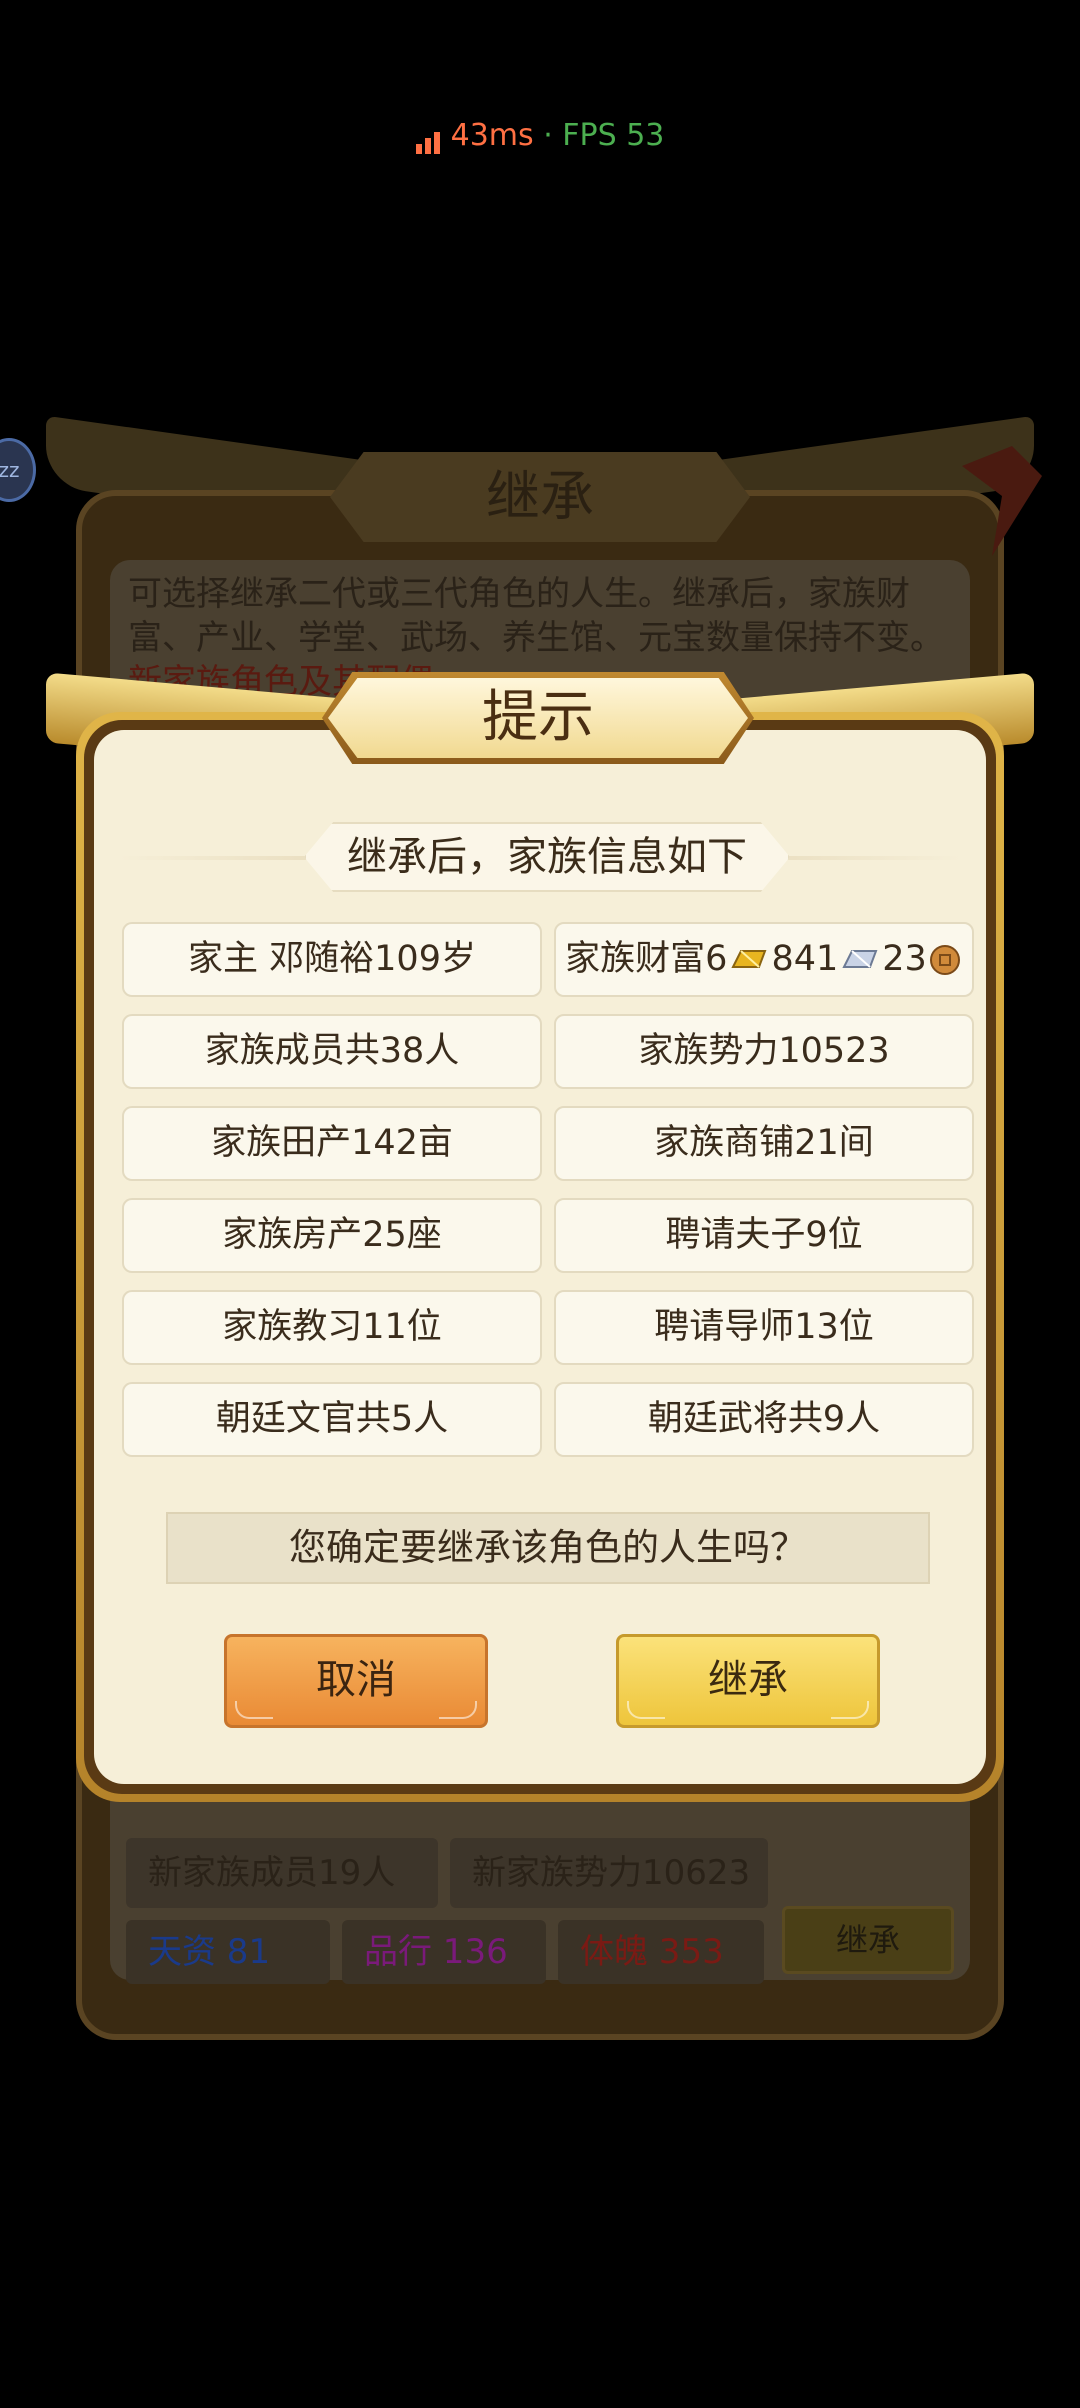  Describe the element at coordinates (868, 1940) in the screenshot. I see `background-inherit-button: 继承` at that location.